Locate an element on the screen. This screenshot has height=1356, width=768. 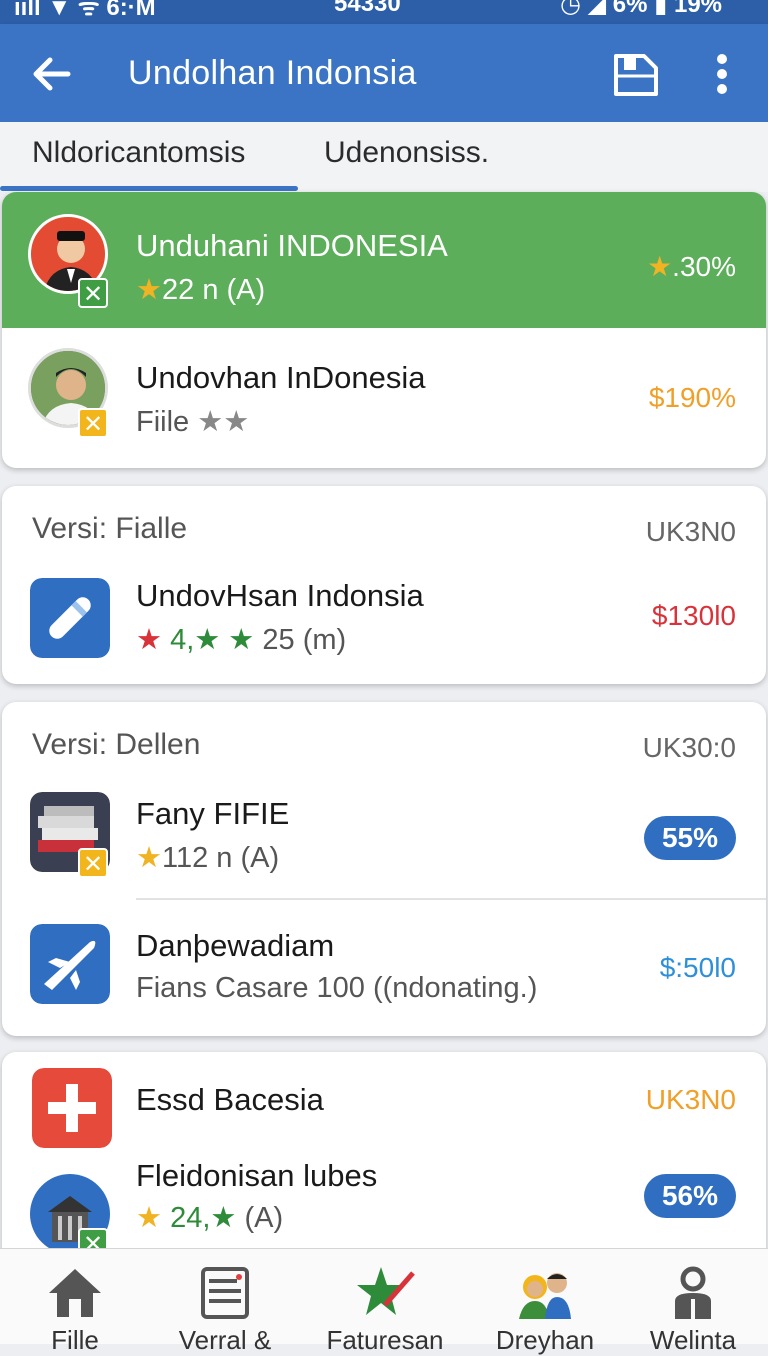
item-title: Fleidonisan lubes is located at coordinates (257, 1175).